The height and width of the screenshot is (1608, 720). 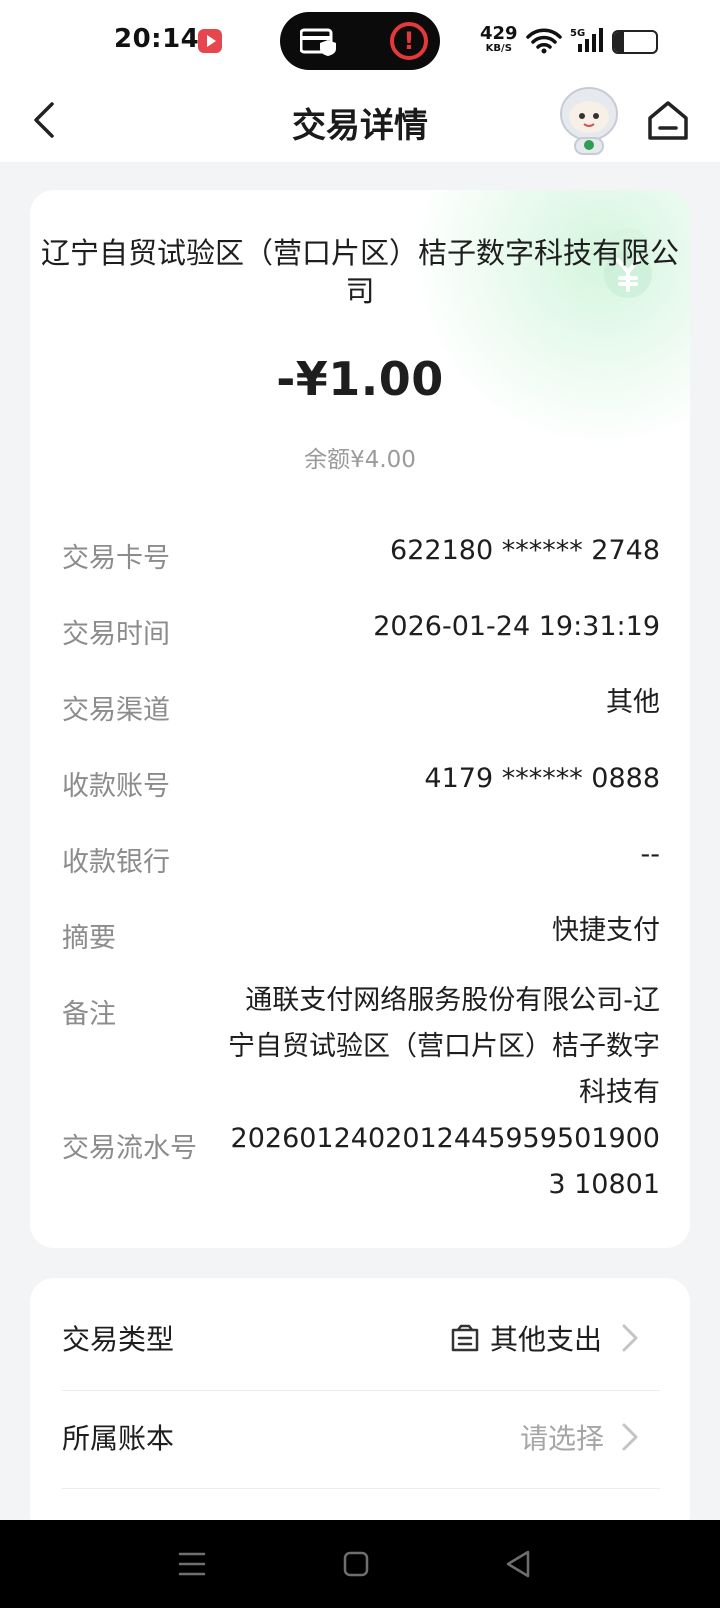 What do you see at coordinates (356, 1564) in the screenshot?
I see `home-square-icon` at bounding box center [356, 1564].